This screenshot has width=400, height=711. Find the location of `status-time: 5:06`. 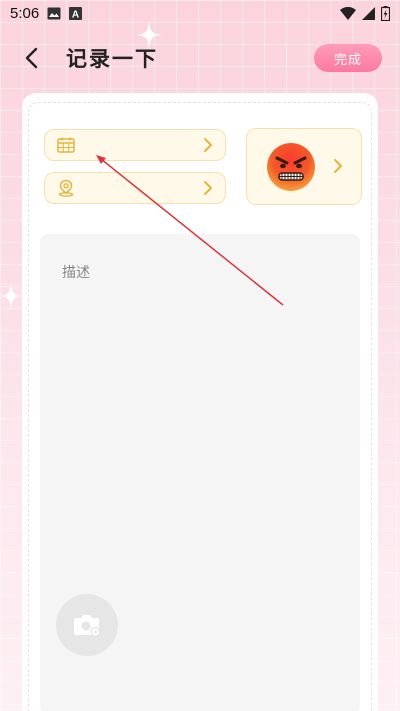

status-time: 5:06 is located at coordinates (25, 13).